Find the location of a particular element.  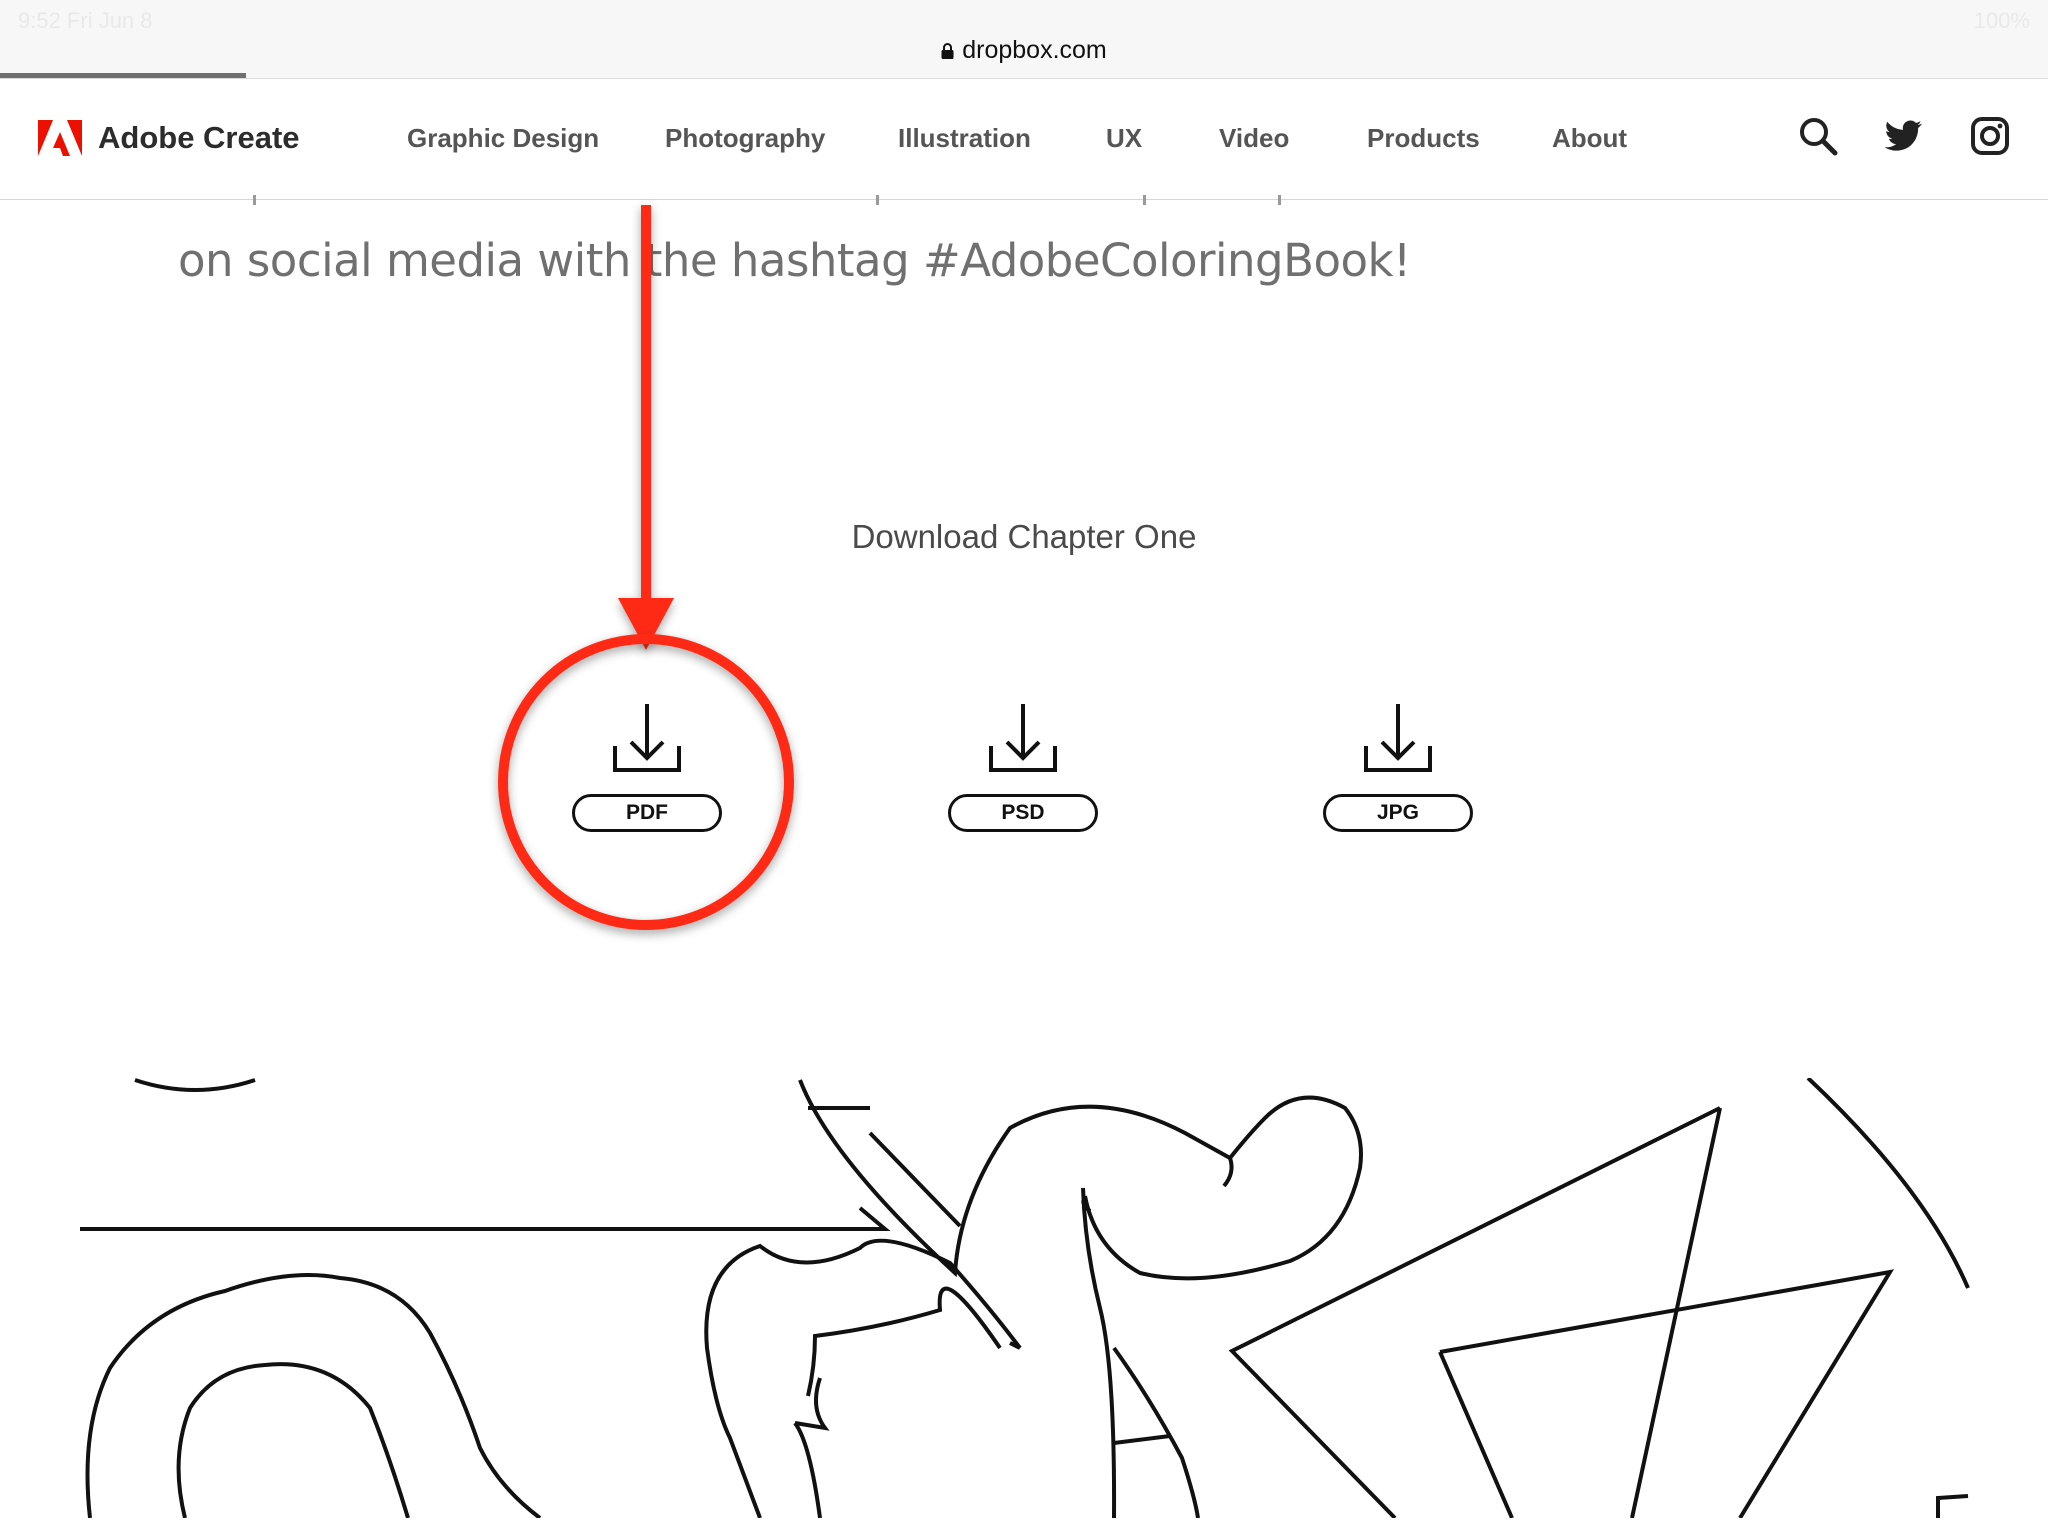

nav-link-illustration: Illustration is located at coordinates (964, 138).